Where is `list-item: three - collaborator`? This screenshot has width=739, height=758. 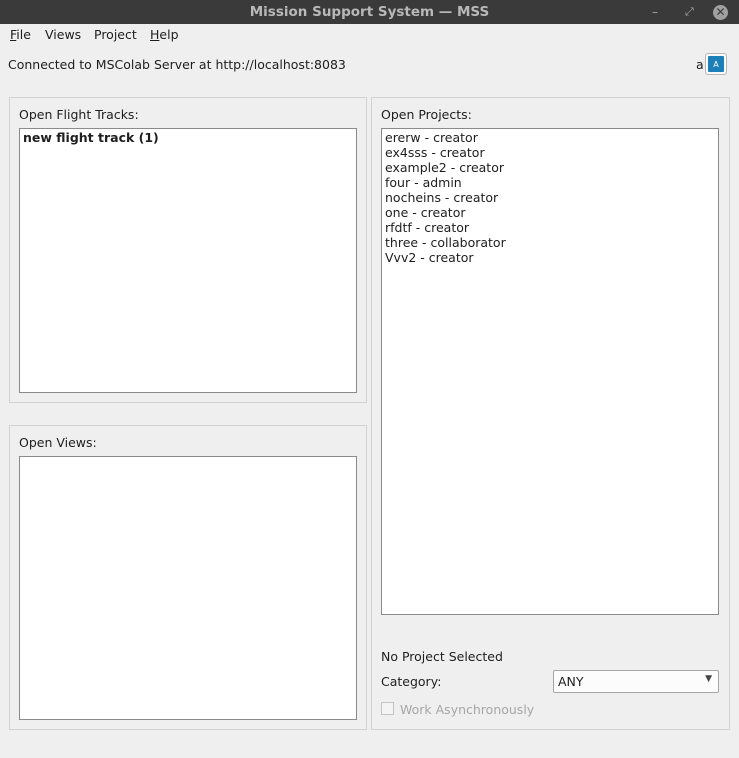 list-item: three - collaborator is located at coordinates (550, 242).